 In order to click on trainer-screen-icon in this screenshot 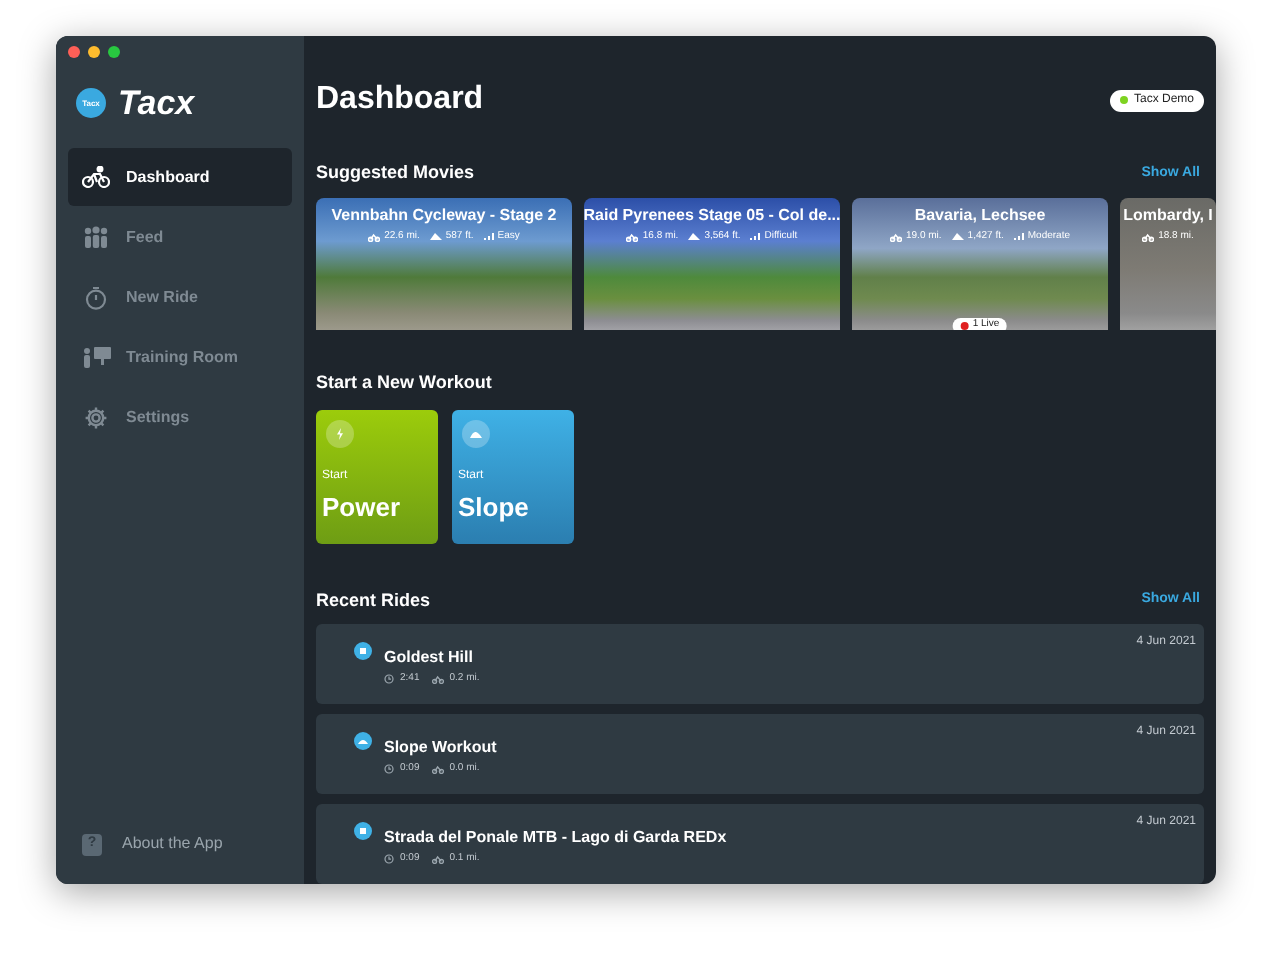, I will do `click(96, 357)`.